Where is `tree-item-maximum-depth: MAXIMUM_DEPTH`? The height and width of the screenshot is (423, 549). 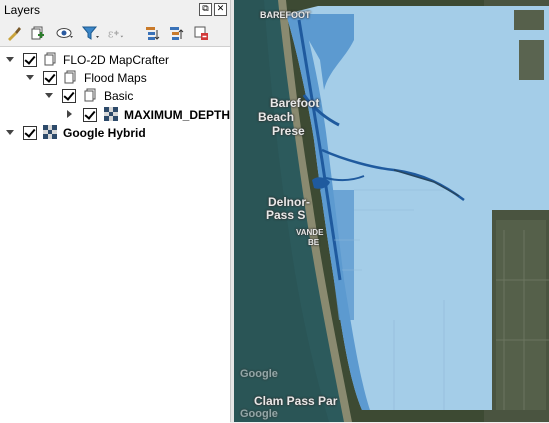 tree-item-maximum-depth: MAXIMUM_DEPTH is located at coordinates (115, 115).